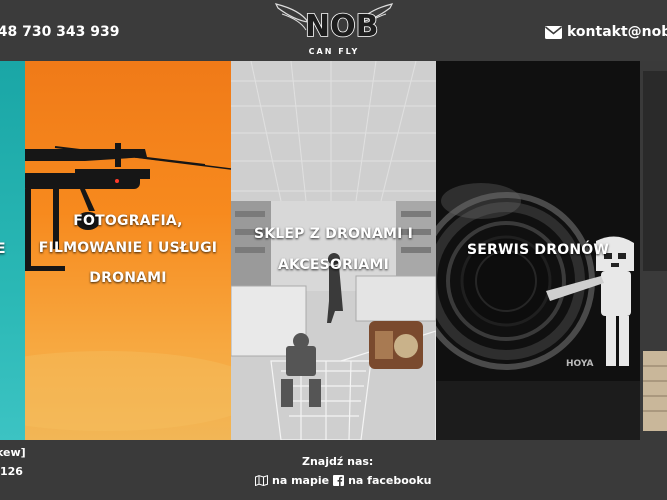 This screenshot has width=667, height=500. Describe the element at coordinates (389, 480) in the screenshot. I see `facebook-link: na facebooku` at that location.